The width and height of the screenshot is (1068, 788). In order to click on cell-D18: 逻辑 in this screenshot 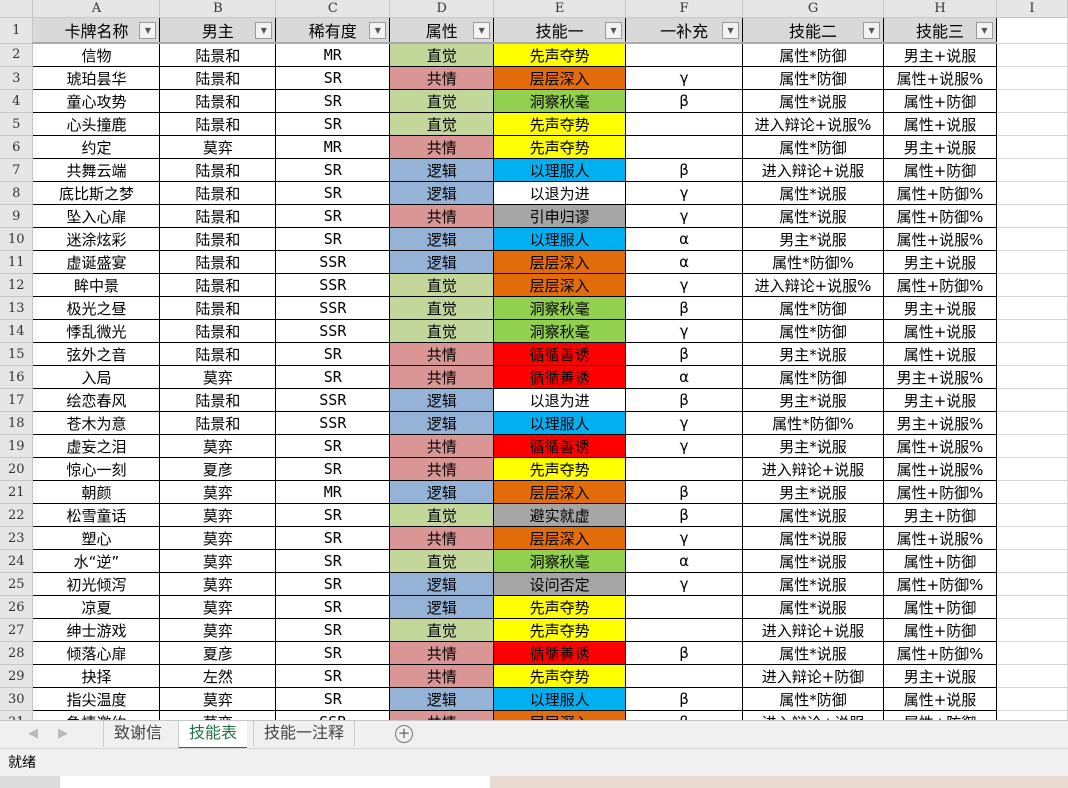, I will do `click(442, 423)`.